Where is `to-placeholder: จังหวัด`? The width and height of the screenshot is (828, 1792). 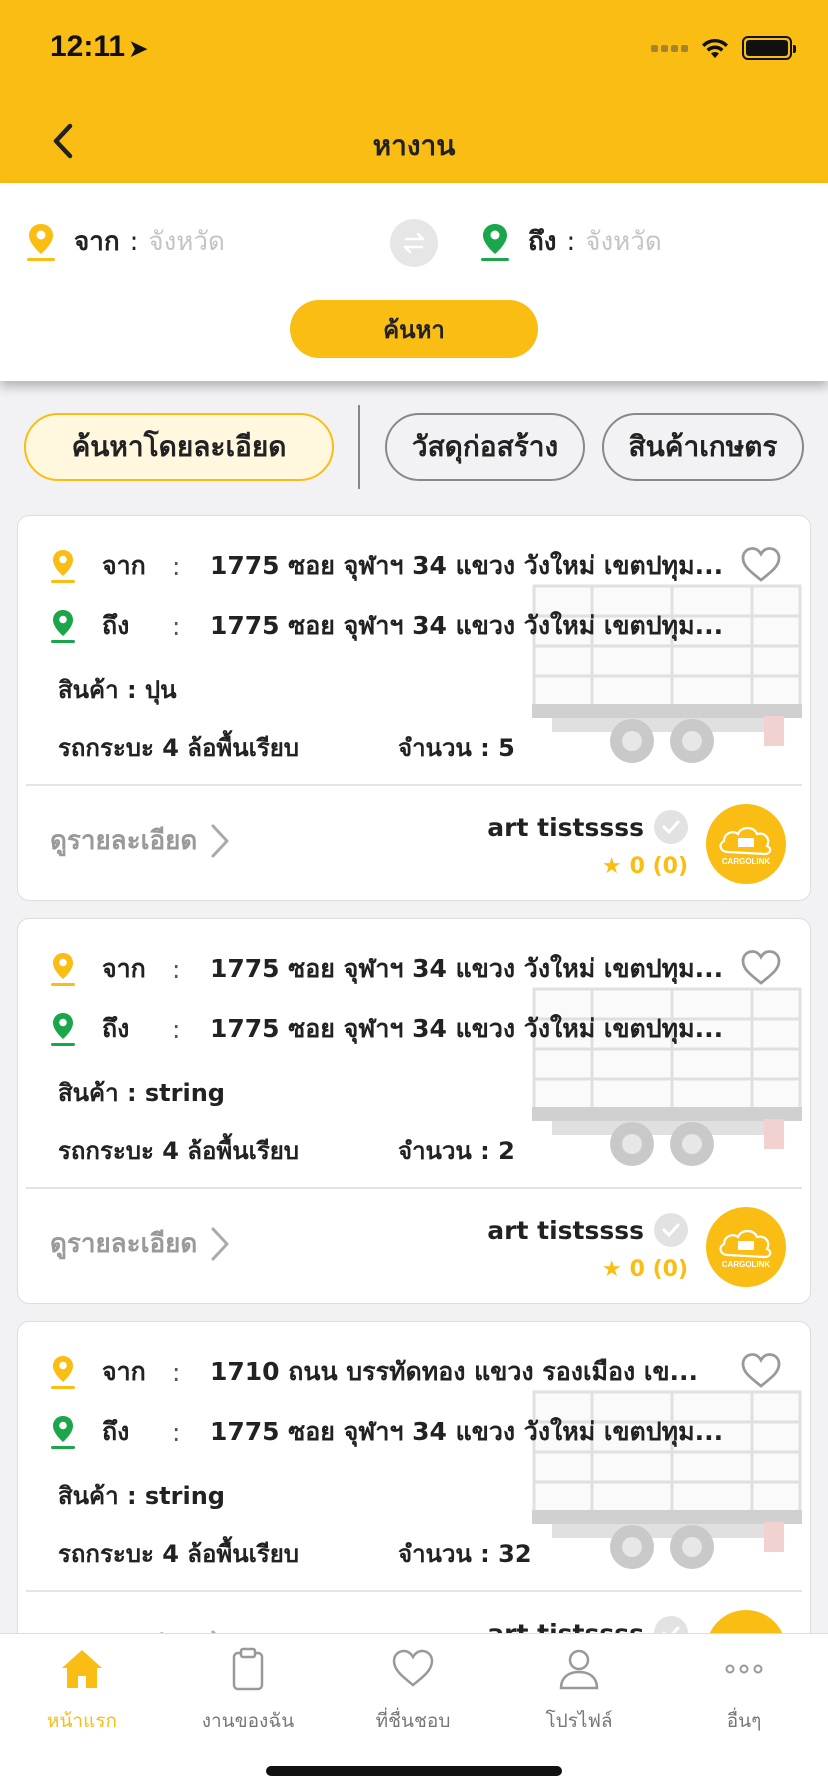 to-placeholder: จังหวัด is located at coordinates (623, 242).